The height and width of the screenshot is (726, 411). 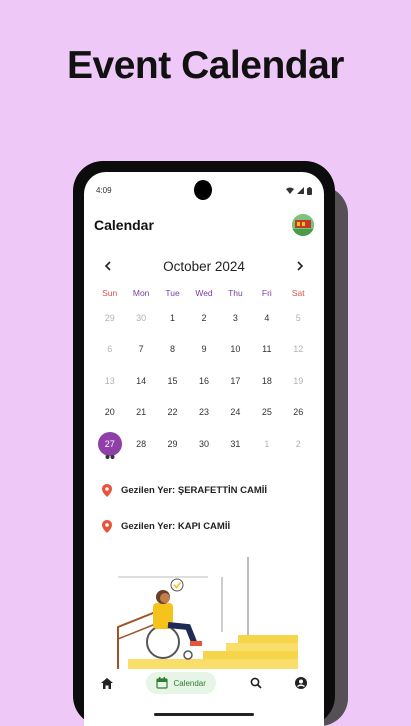 I want to click on account-icon, so click(x=301, y=683).